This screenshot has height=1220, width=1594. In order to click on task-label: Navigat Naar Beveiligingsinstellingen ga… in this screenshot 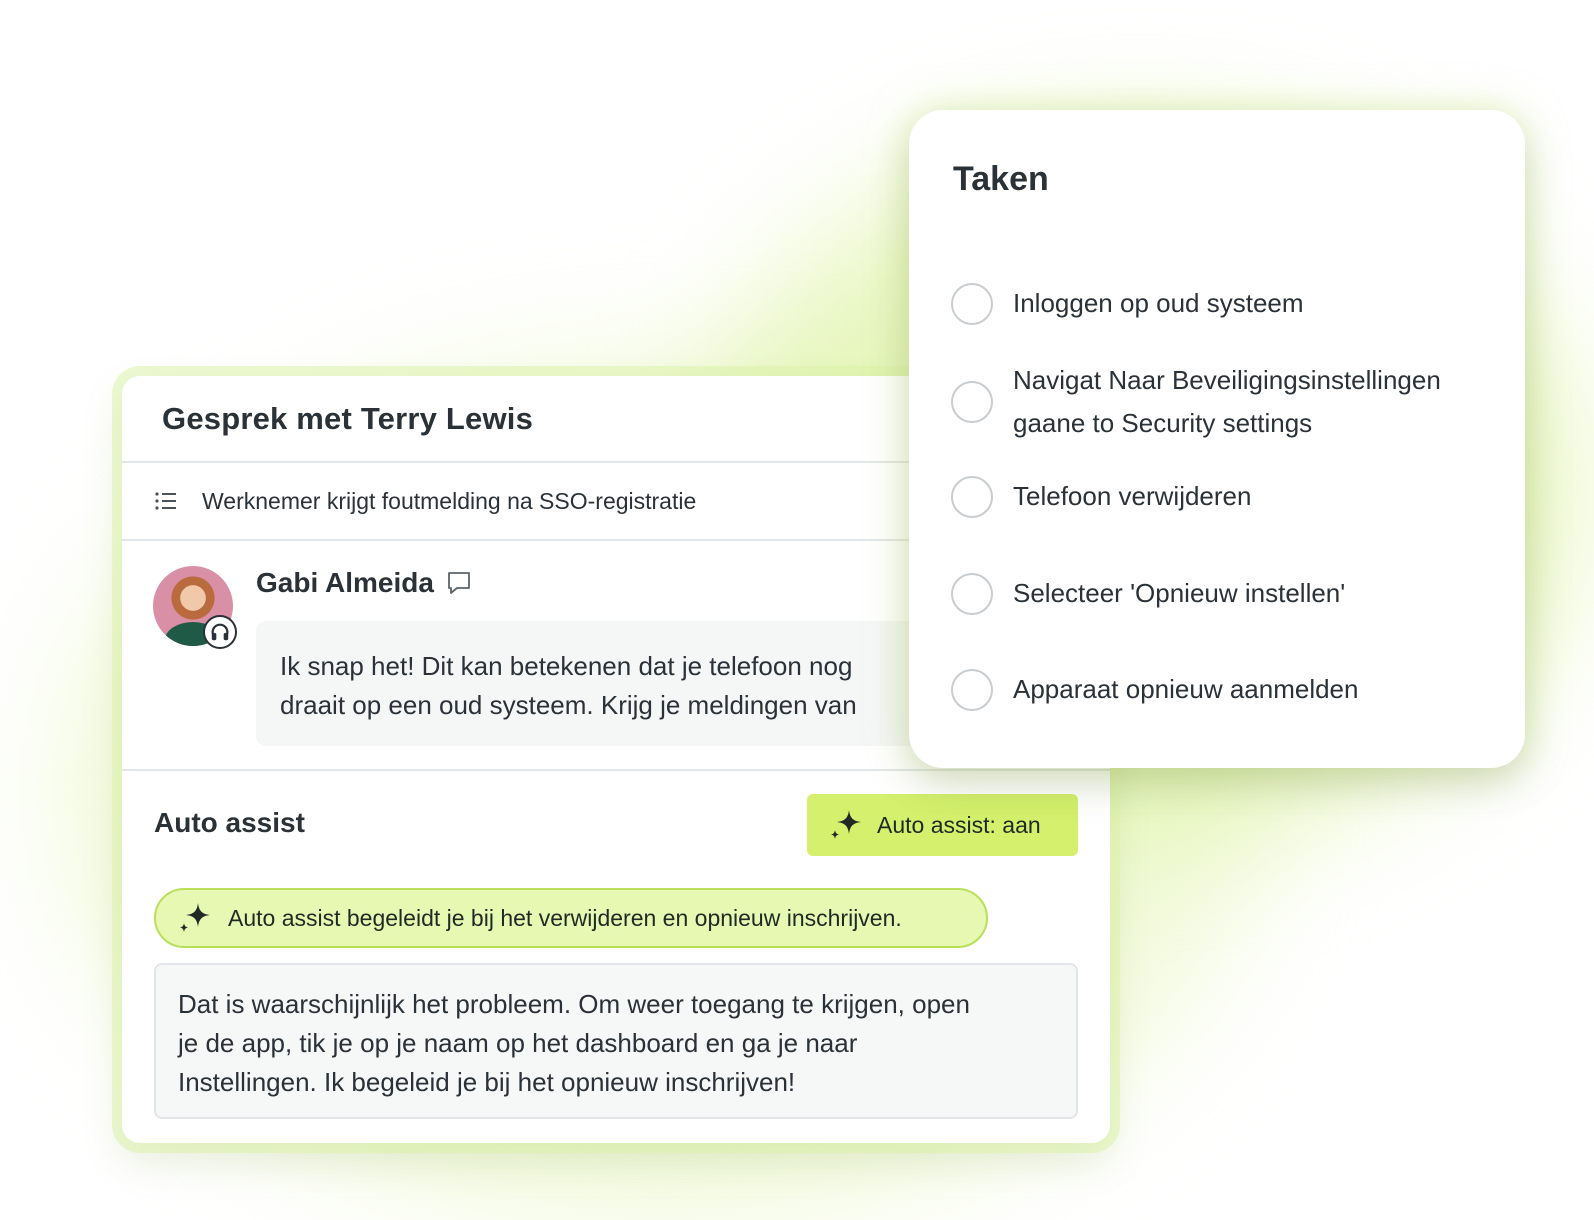, I will do `click(1227, 401)`.